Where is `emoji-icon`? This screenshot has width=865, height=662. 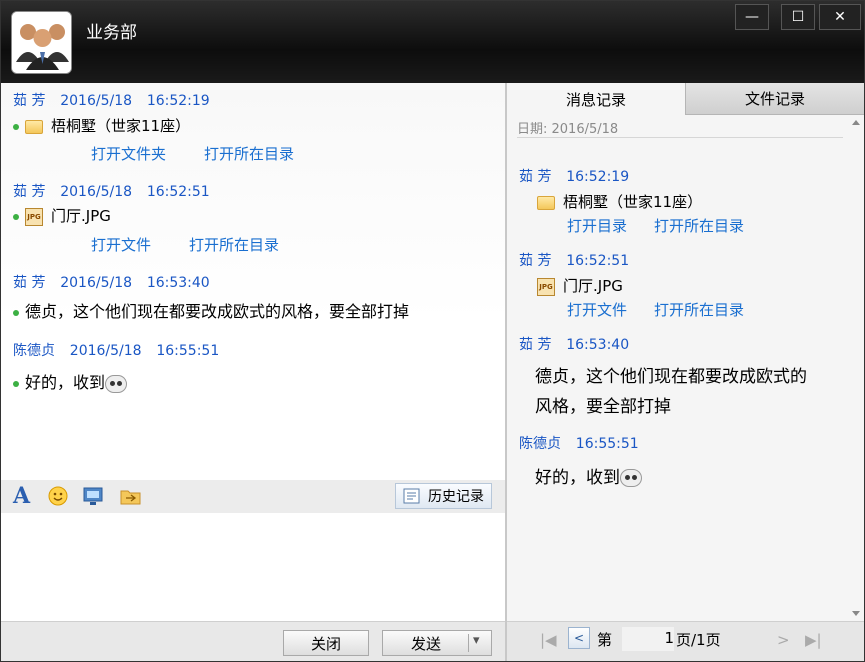 emoji-icon is located at coordinates (59, 496).